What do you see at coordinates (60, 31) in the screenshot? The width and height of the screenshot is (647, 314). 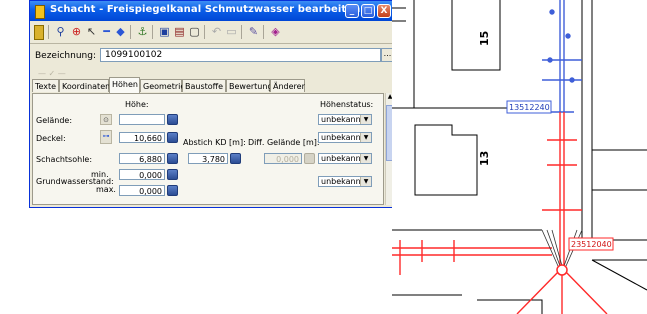 I see `zoom-icon: ⚲` at bounding box center [60, 31].